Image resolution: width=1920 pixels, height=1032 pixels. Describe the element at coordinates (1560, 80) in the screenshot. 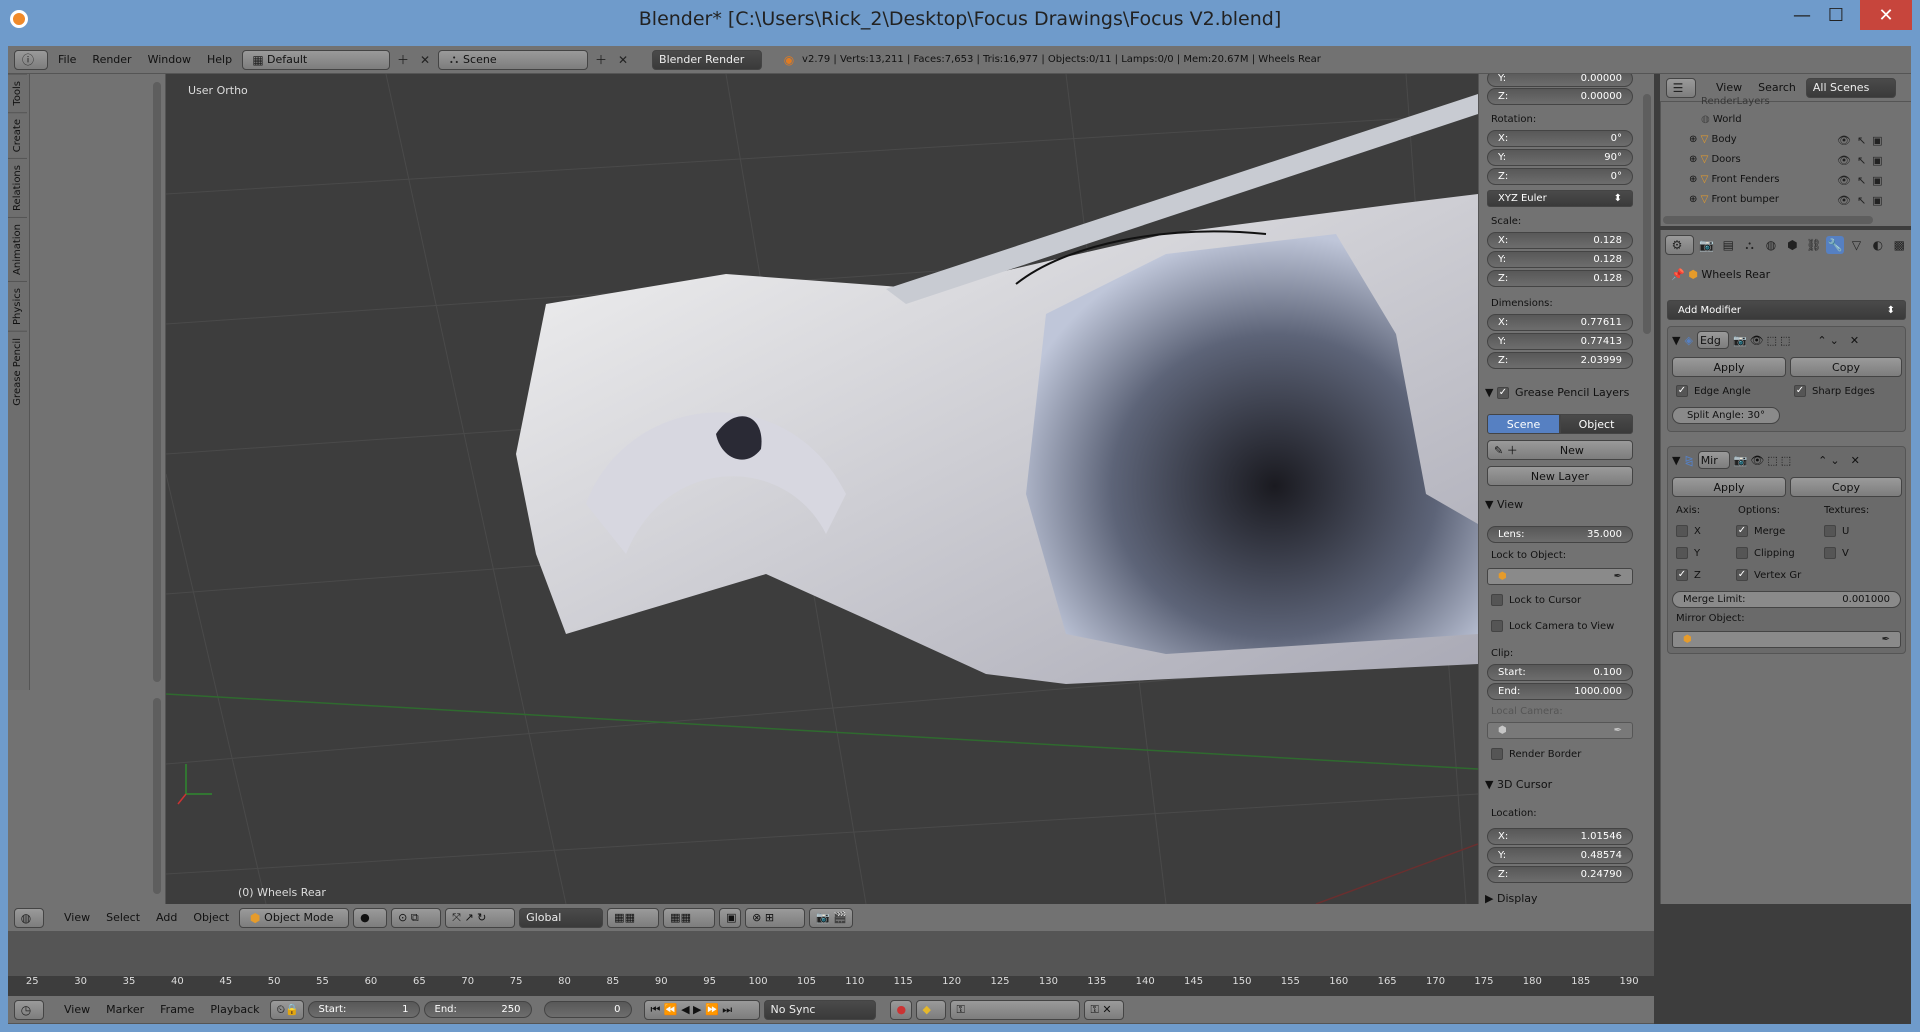

I see `location-y-field: Y: 0.00000` at that location.